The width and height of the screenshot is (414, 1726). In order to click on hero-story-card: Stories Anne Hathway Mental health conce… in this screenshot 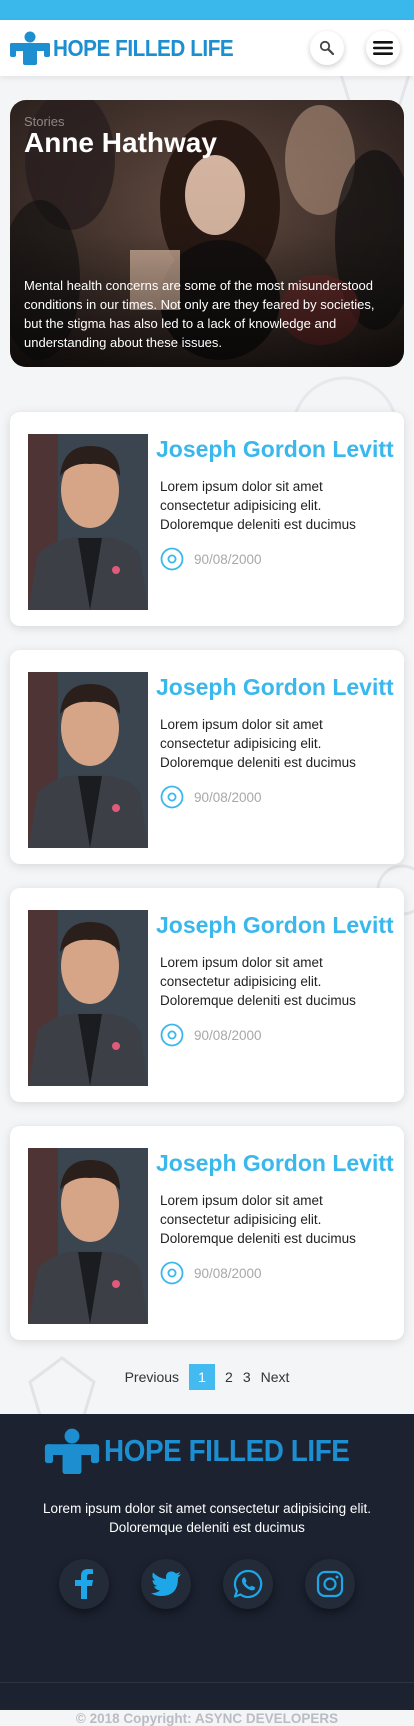, I will do `click(207, 233)`.